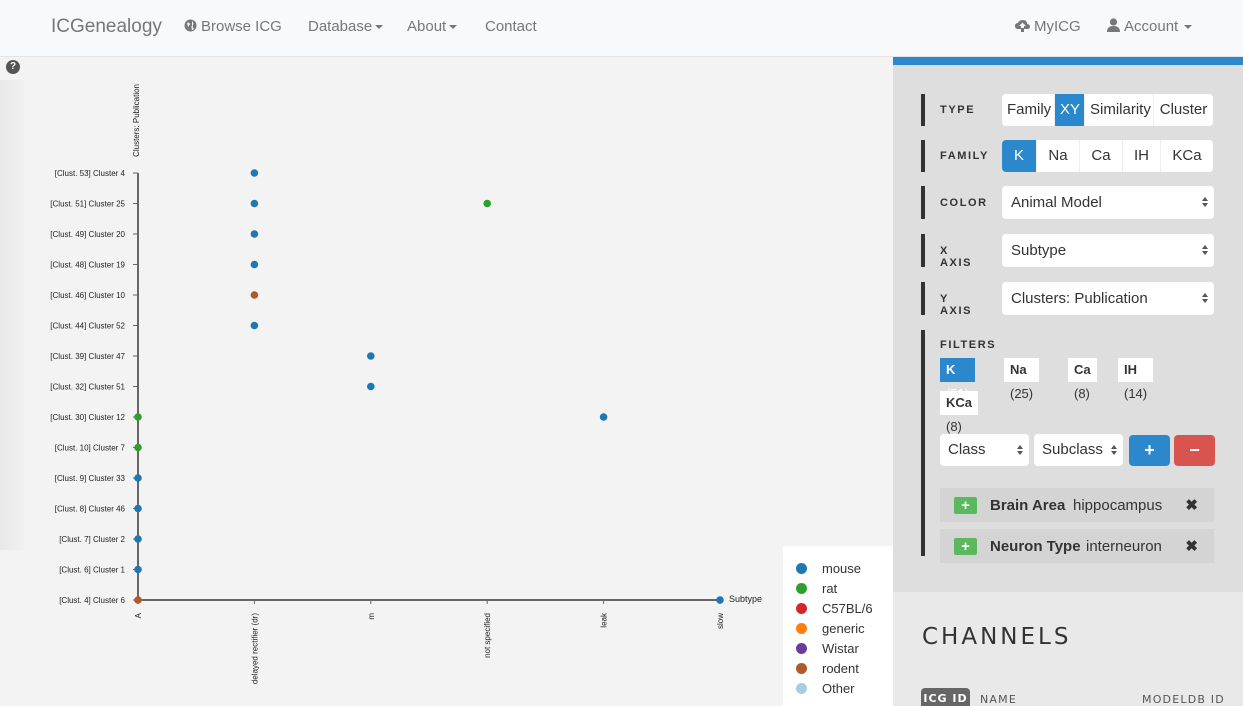 This screenshot has width=1243, height=706. What do you see at coordinates (138, 615) in the screenshot?
I see `x-tick-label: A` at bounding box center [138, 615].